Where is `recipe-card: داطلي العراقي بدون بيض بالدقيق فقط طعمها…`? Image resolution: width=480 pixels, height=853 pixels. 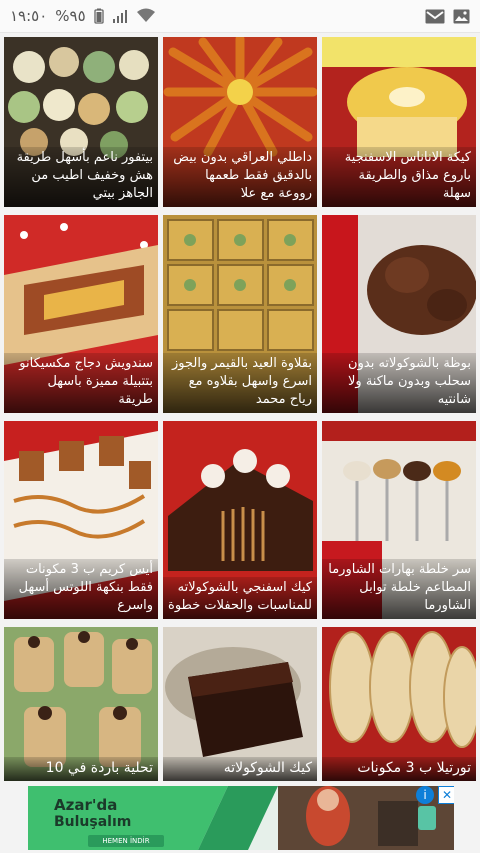
recipe-card: داطلي العراقي بدون بيض بالدقيق فقط طعمها… is located at coordinates (240, 122).